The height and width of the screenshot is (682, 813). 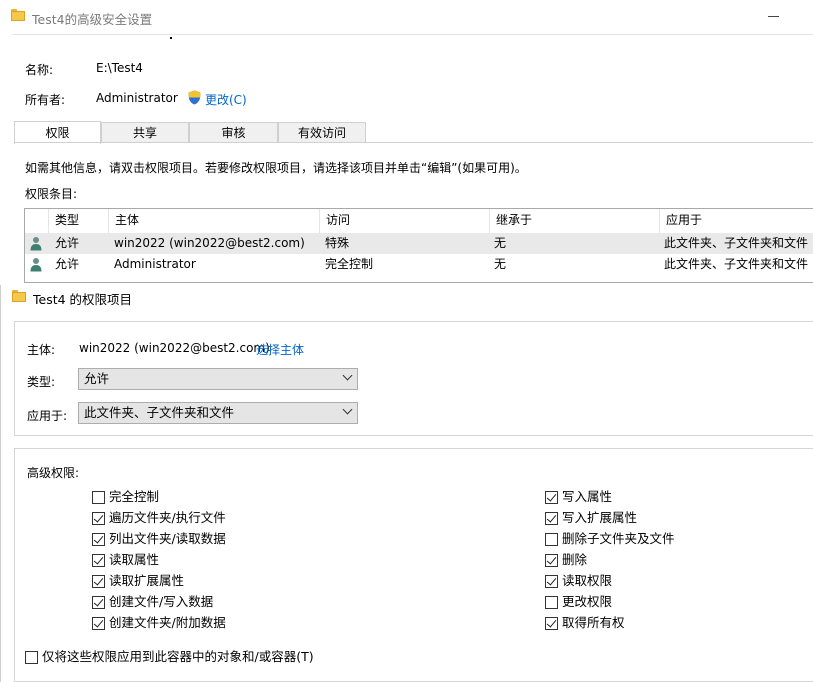 What do you see at coordinates (145, 132) in the screenshot?
I see `tab-sharing: 共享` at bounding box center [145, 132].